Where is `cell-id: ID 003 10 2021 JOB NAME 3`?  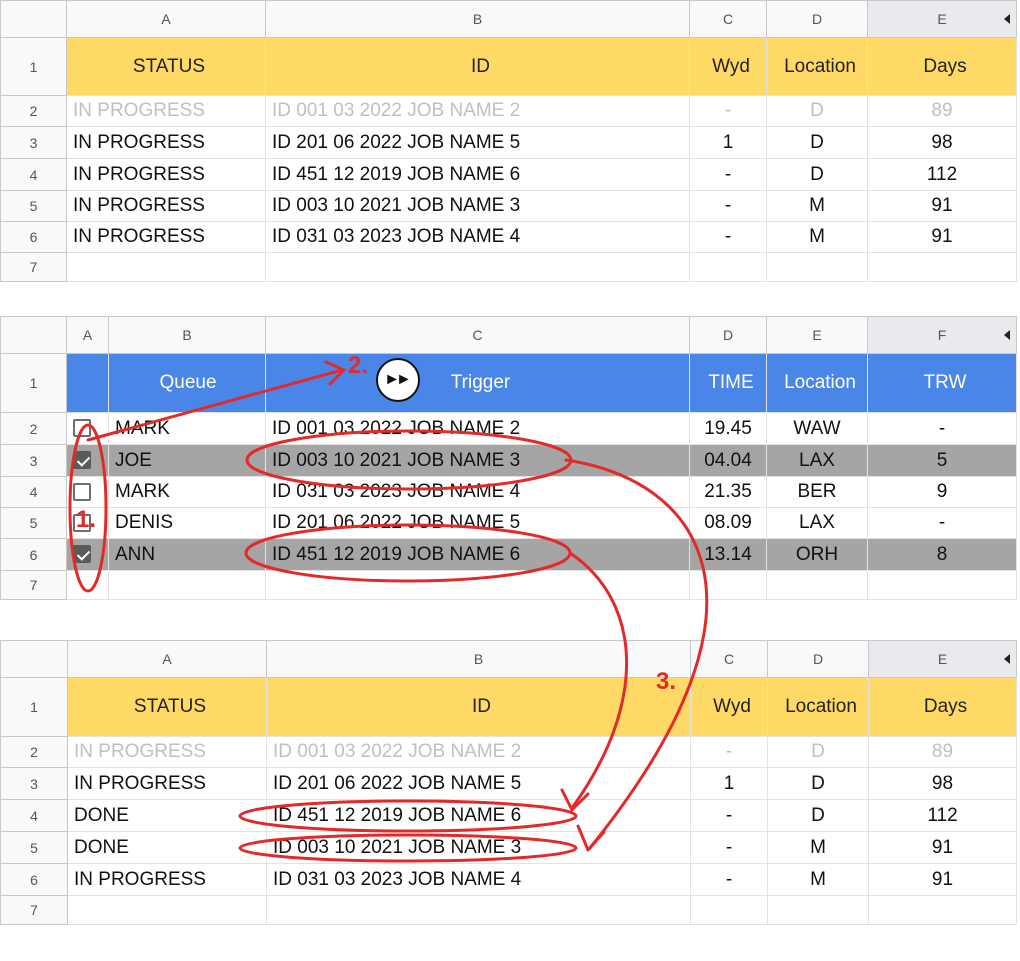
cell-id: ID 003 10 2021 JOB NAME 3 is located at coordinates (477, 206).